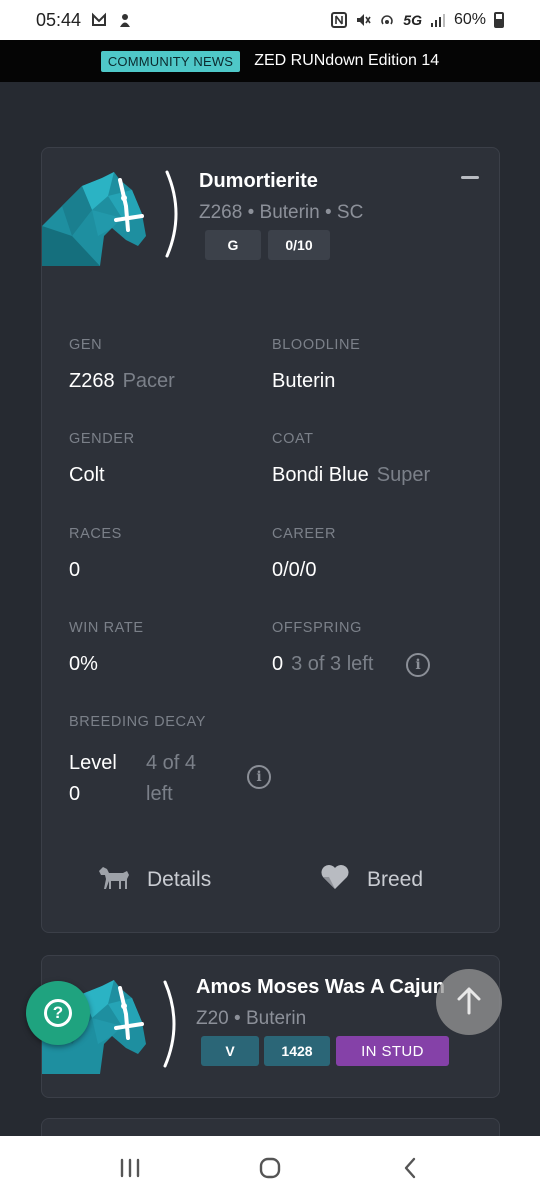  What do you see at coordinates (351, 475) in the screenshot?
I see `coat-value: Bondi Blue Super` at bounding box center [351, 475].